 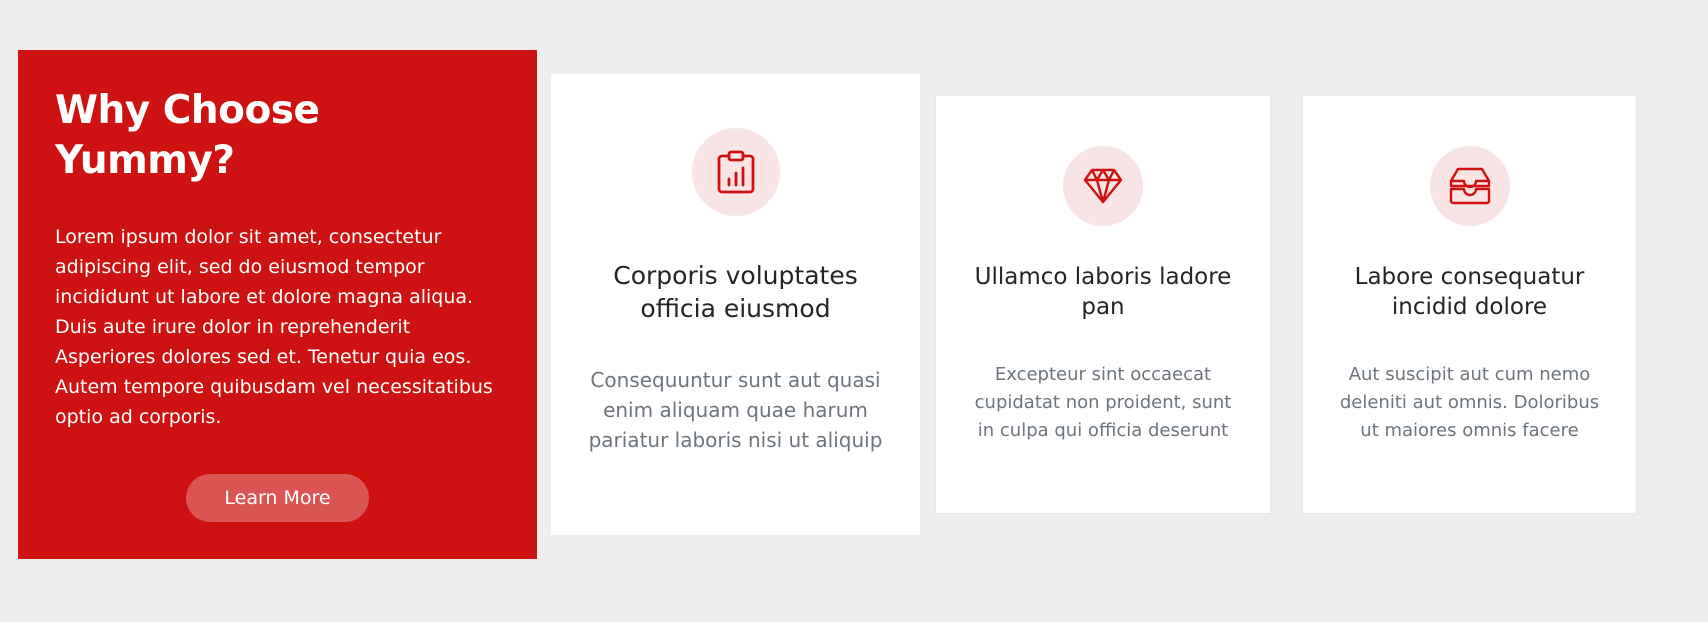 What do you see at coordinates (1103, 292) in the screenshot?
I see `card-title: Ullamco laboris ladore pan` at bounding box center [1103, 292].